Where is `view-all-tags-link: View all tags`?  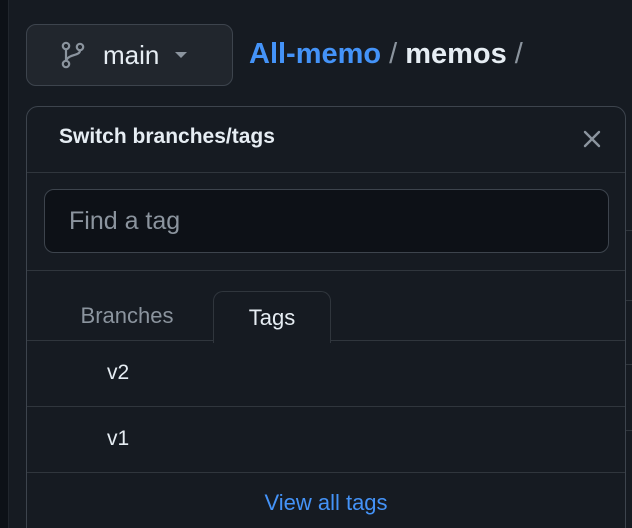 view-all-tags-link: View all tags is located at coordinates (326, 500).